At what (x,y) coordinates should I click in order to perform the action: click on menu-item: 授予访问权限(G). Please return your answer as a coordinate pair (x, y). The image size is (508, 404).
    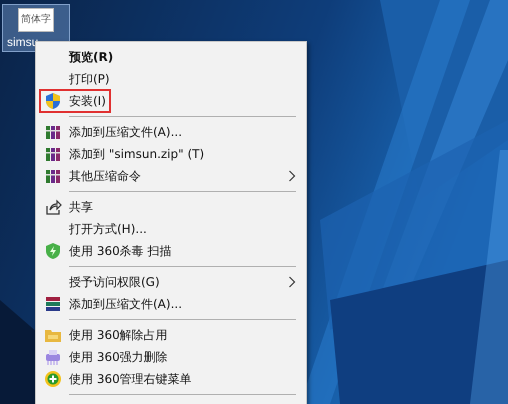
    Looking at the image, I should click on (171, 282).